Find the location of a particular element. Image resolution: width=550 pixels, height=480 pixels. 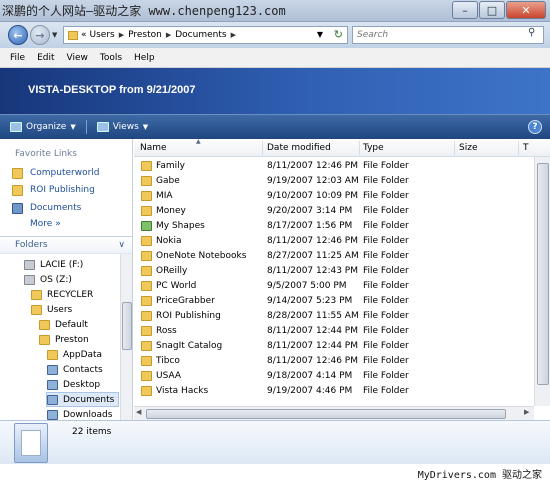

breadcrumb-preston: Preston is located at coordinates (145, 35).